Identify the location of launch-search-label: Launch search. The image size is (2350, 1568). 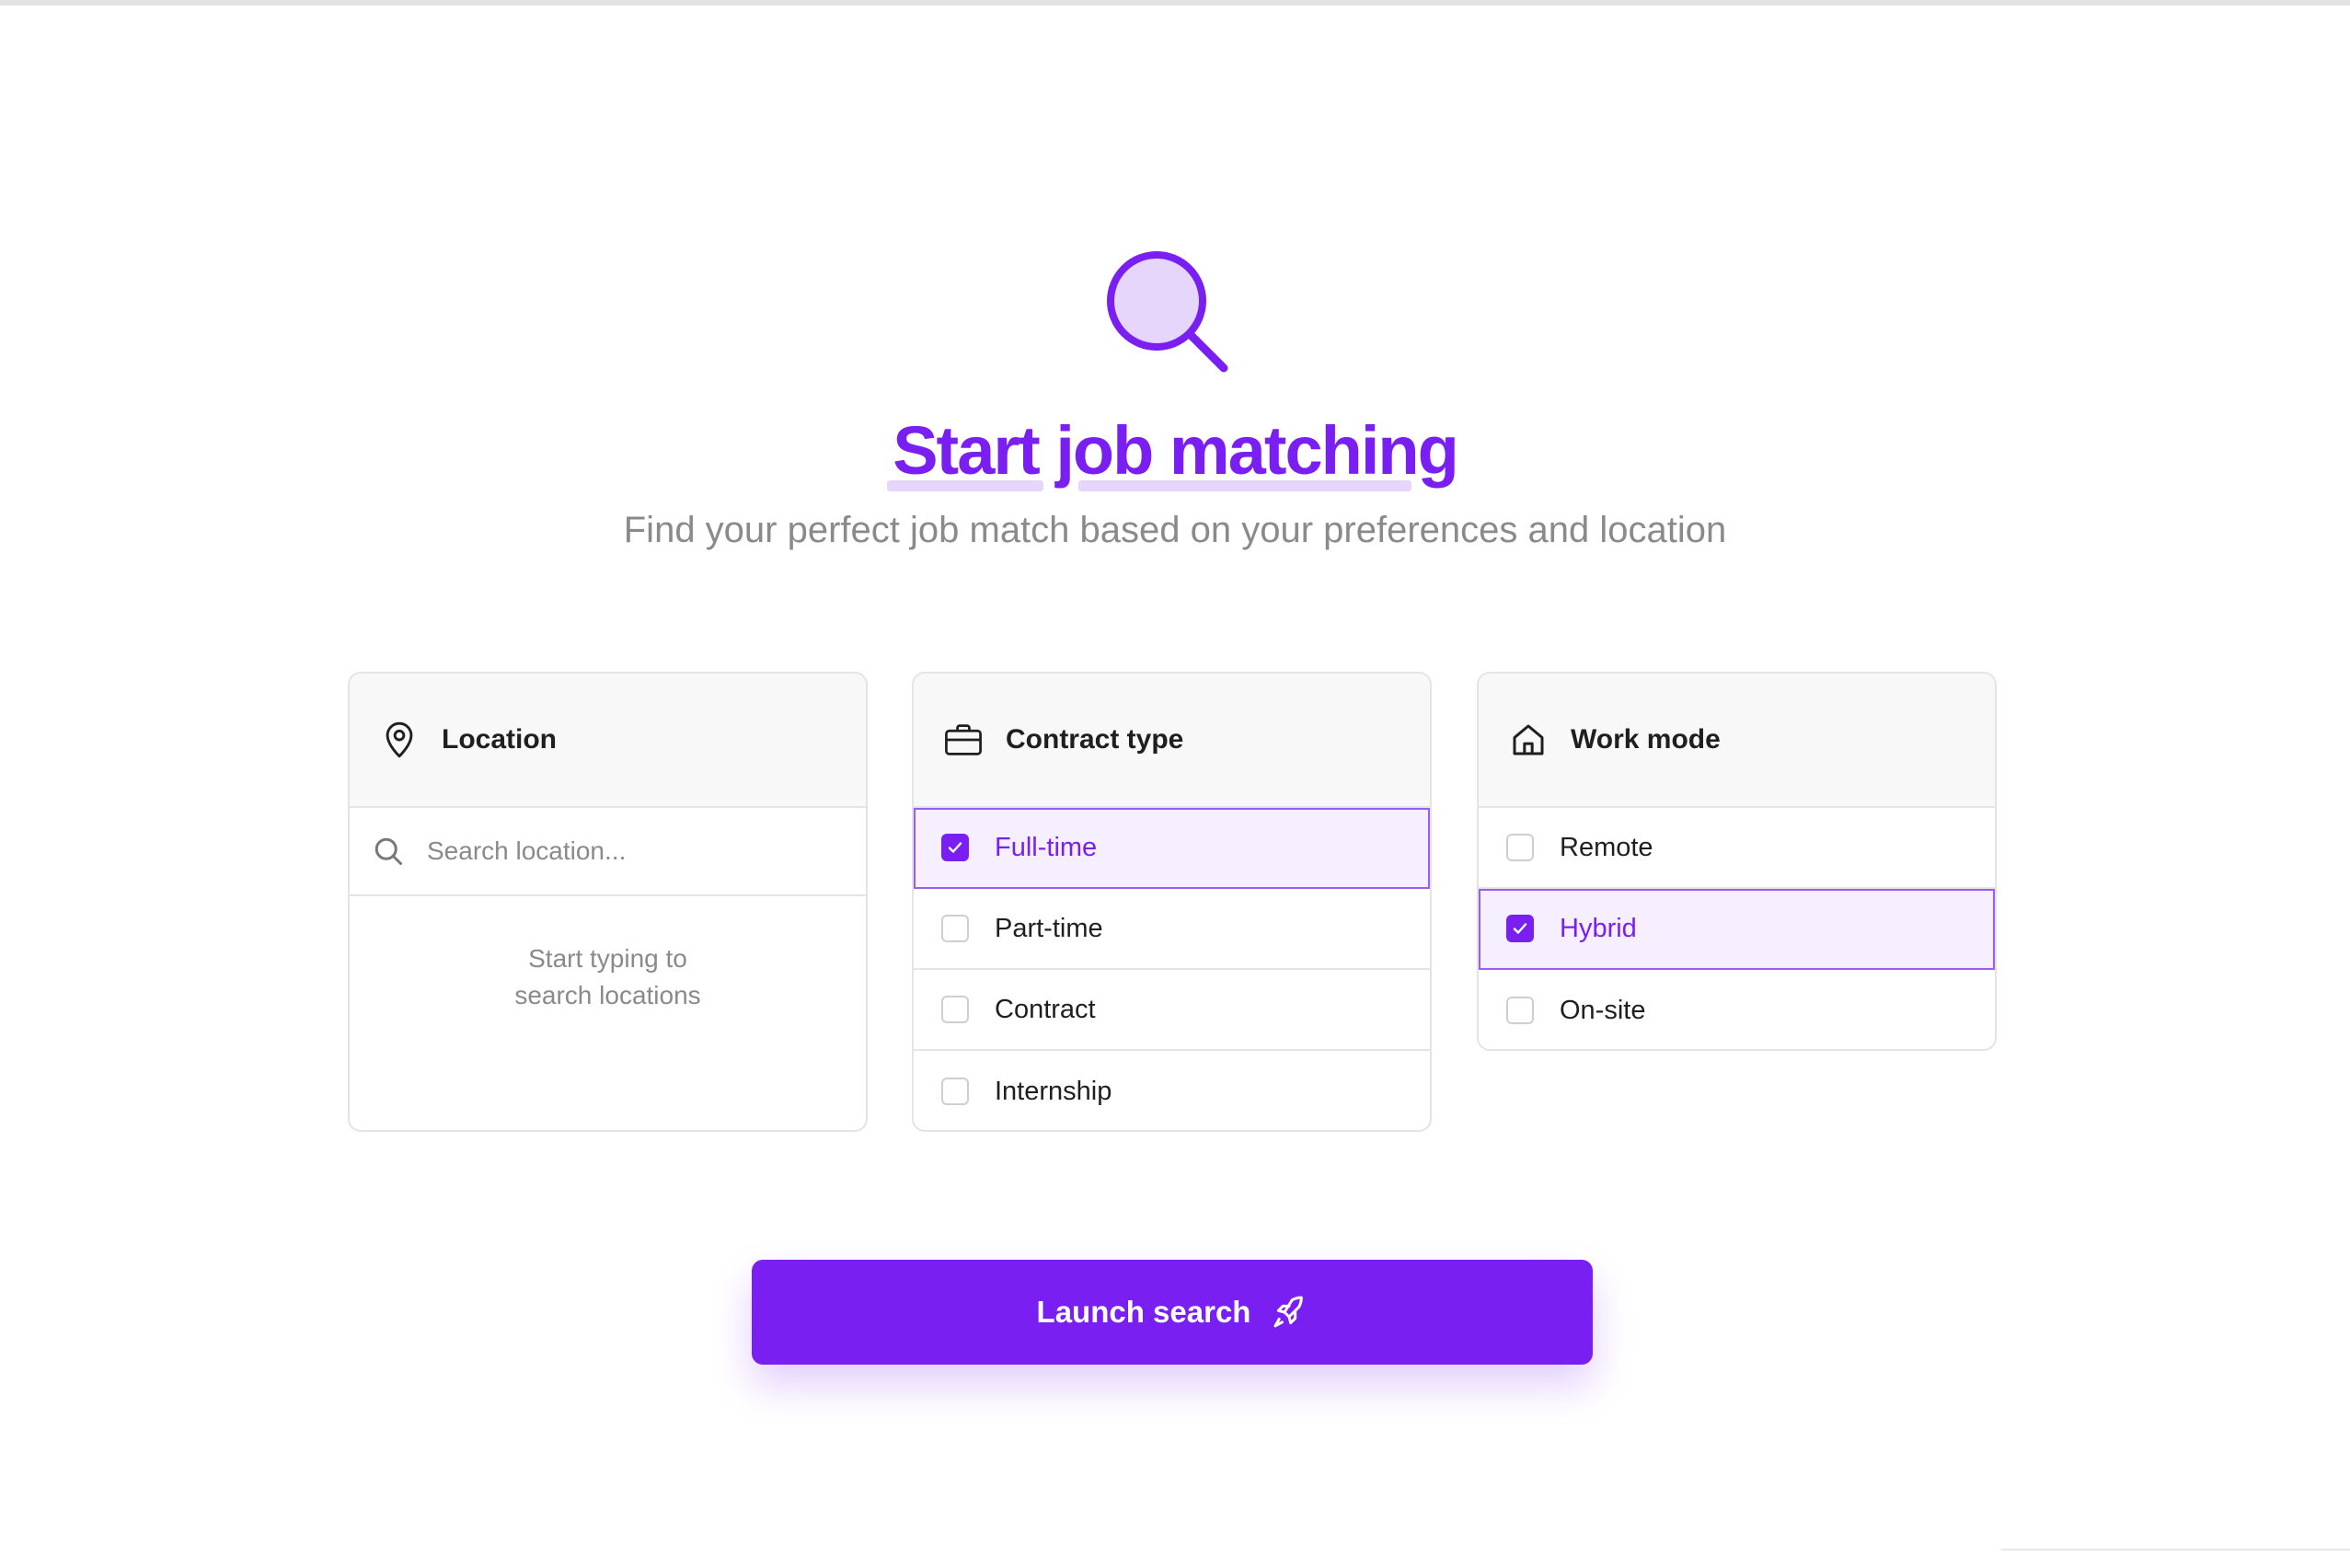
(1143, 1312).